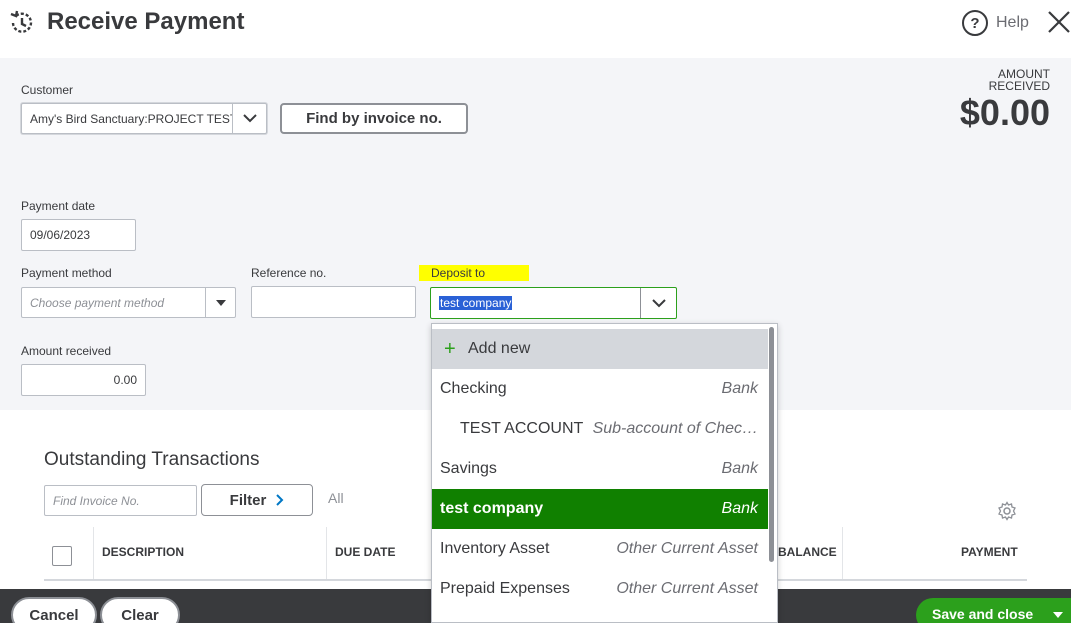  What do you see at coordinates (553, 303) in the screenshot?
I see `deposit-to-select: test company` at bounding box center [553, 303].